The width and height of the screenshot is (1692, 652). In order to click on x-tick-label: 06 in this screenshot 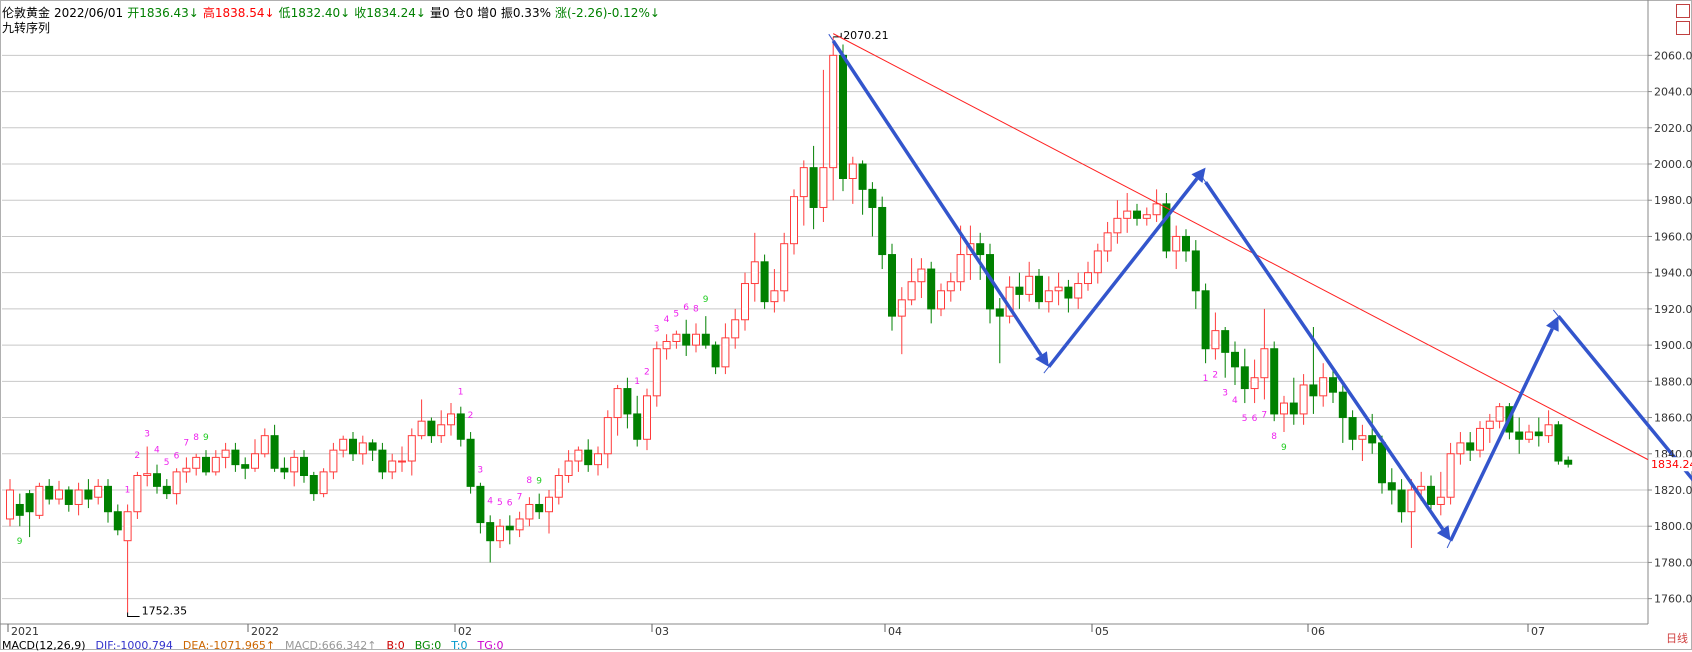, I will do `click(1318, 631)`.